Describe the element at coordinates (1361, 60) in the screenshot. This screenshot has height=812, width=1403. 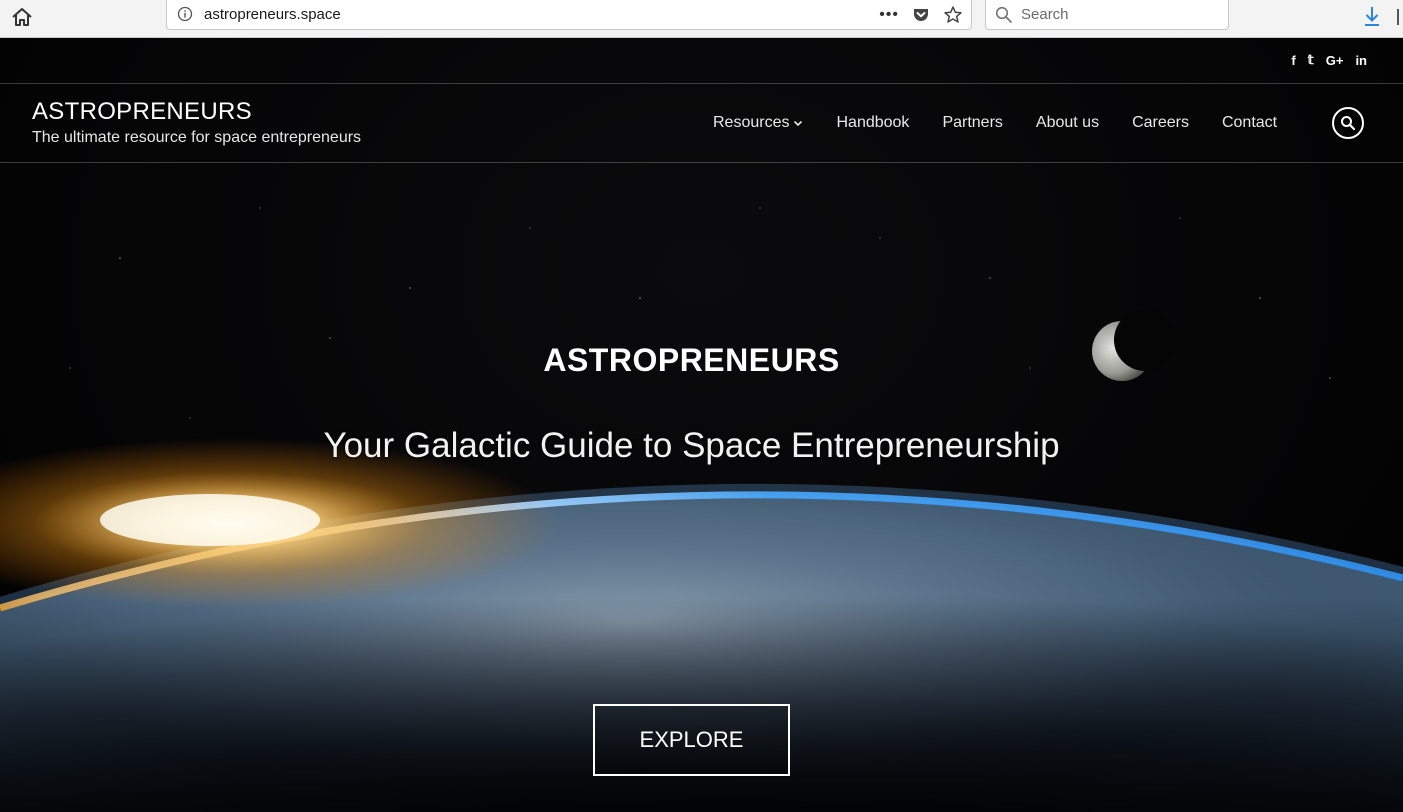
I see `linkedin-icon: in` at that location.